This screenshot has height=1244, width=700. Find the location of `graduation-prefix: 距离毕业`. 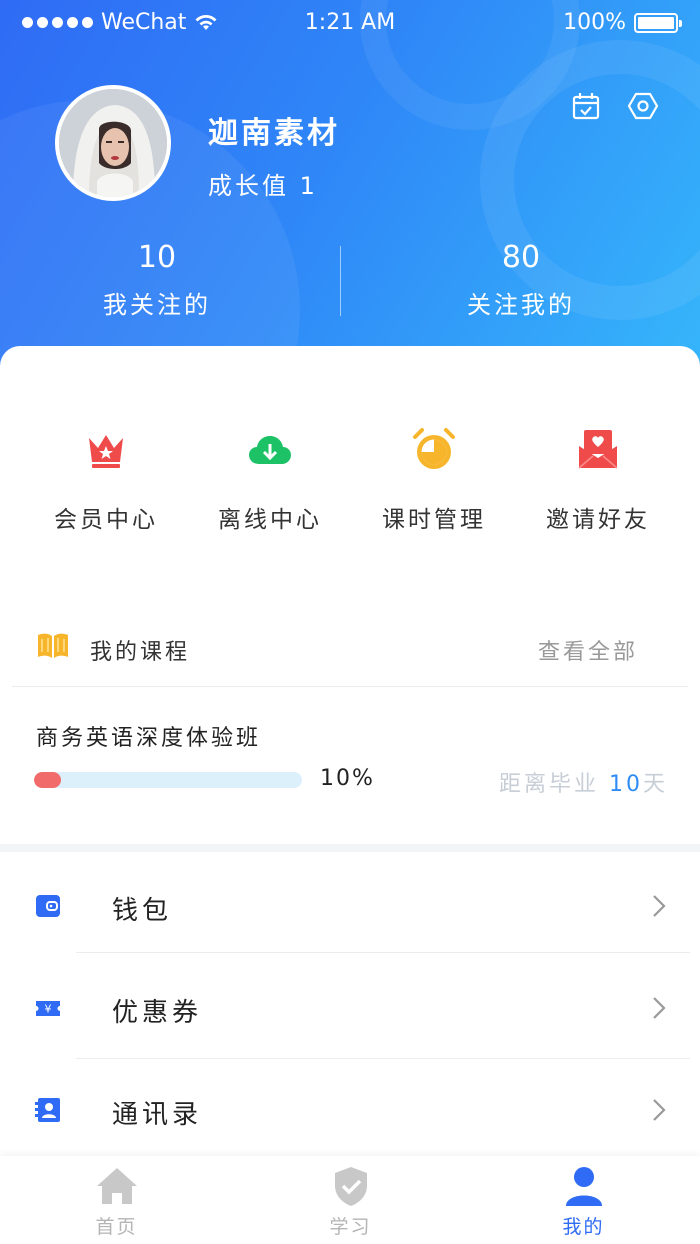

graduation-prefix: 距离毕业 is located at coordinates (548, 784).